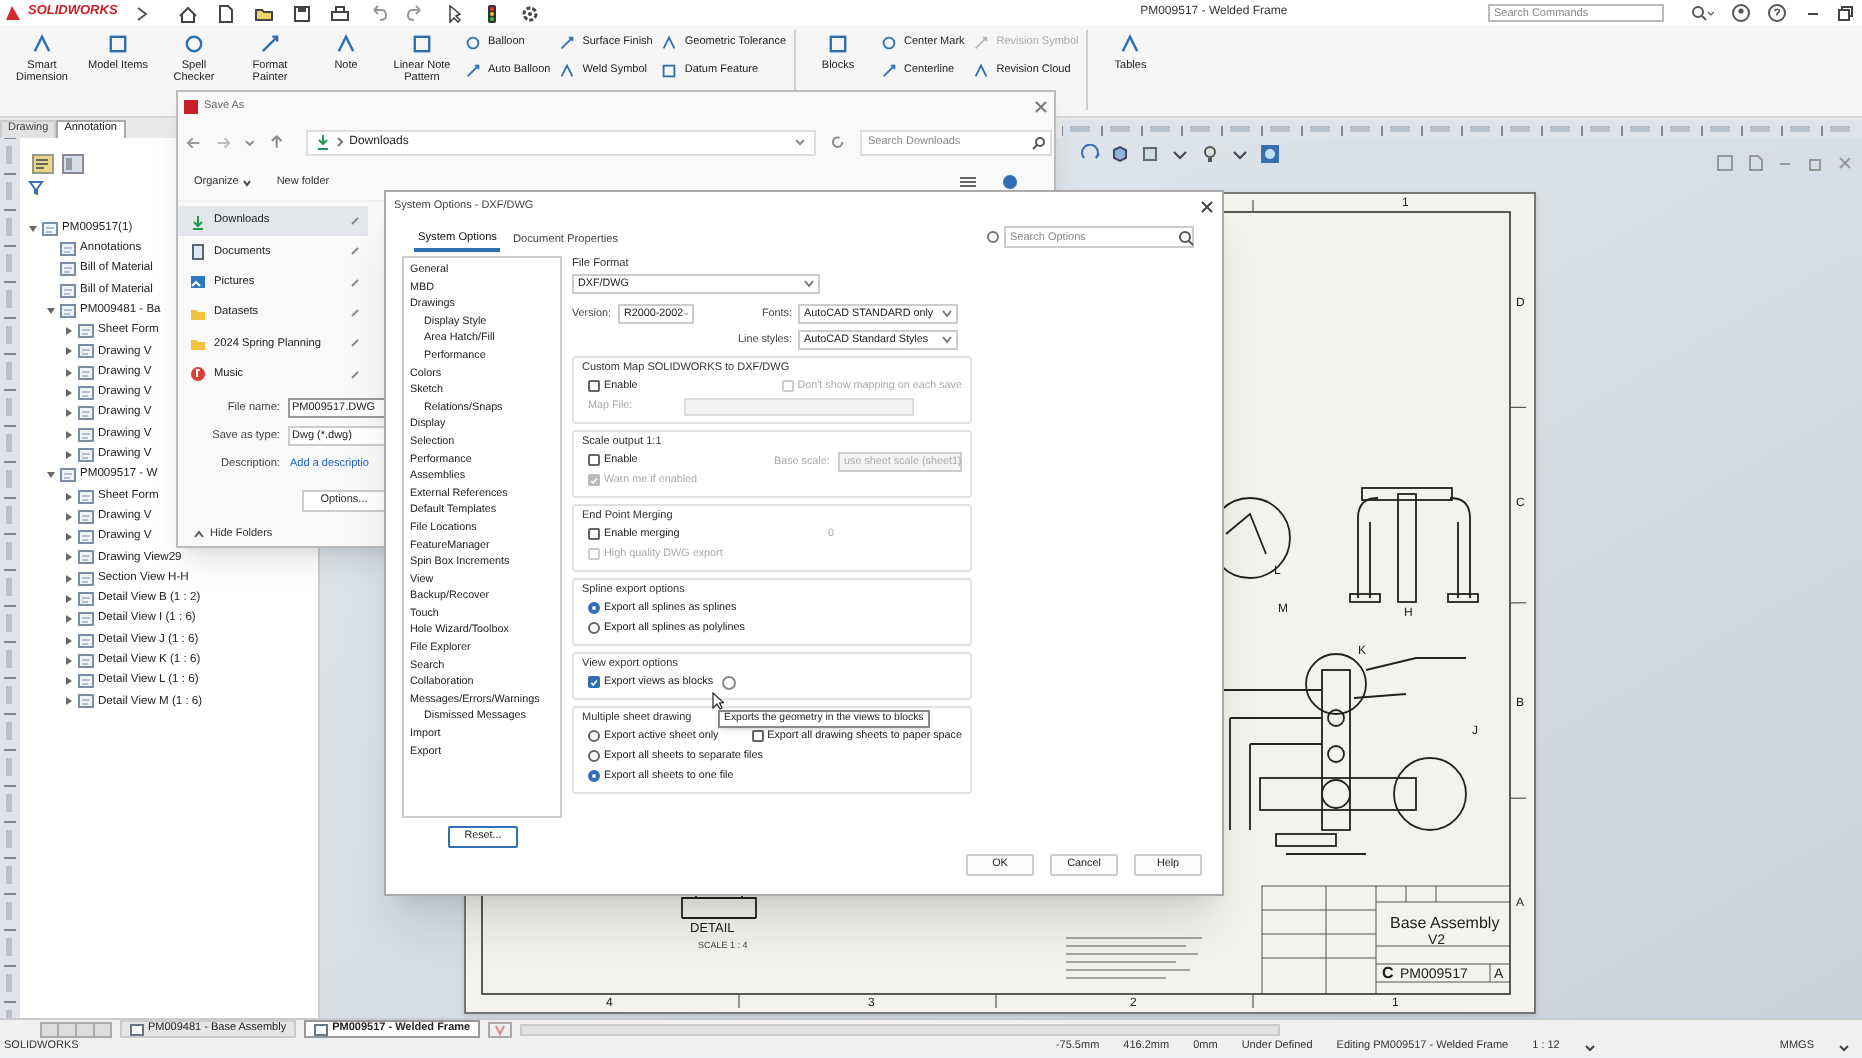 This screenshot has width=1862, height=1058. I want to click on drawing-title: Base Assembly, so click(1445, 924).